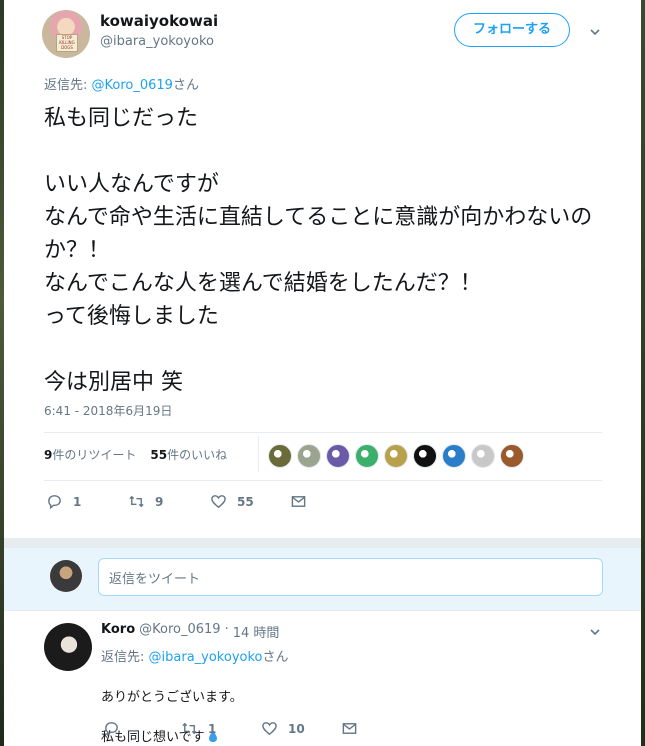 The width and height of the screenshot is (645, 746). Describe the element at coordinates (179, 631) in the screenshot. I see `reply-author-handle: @Koro_0619` at that location.